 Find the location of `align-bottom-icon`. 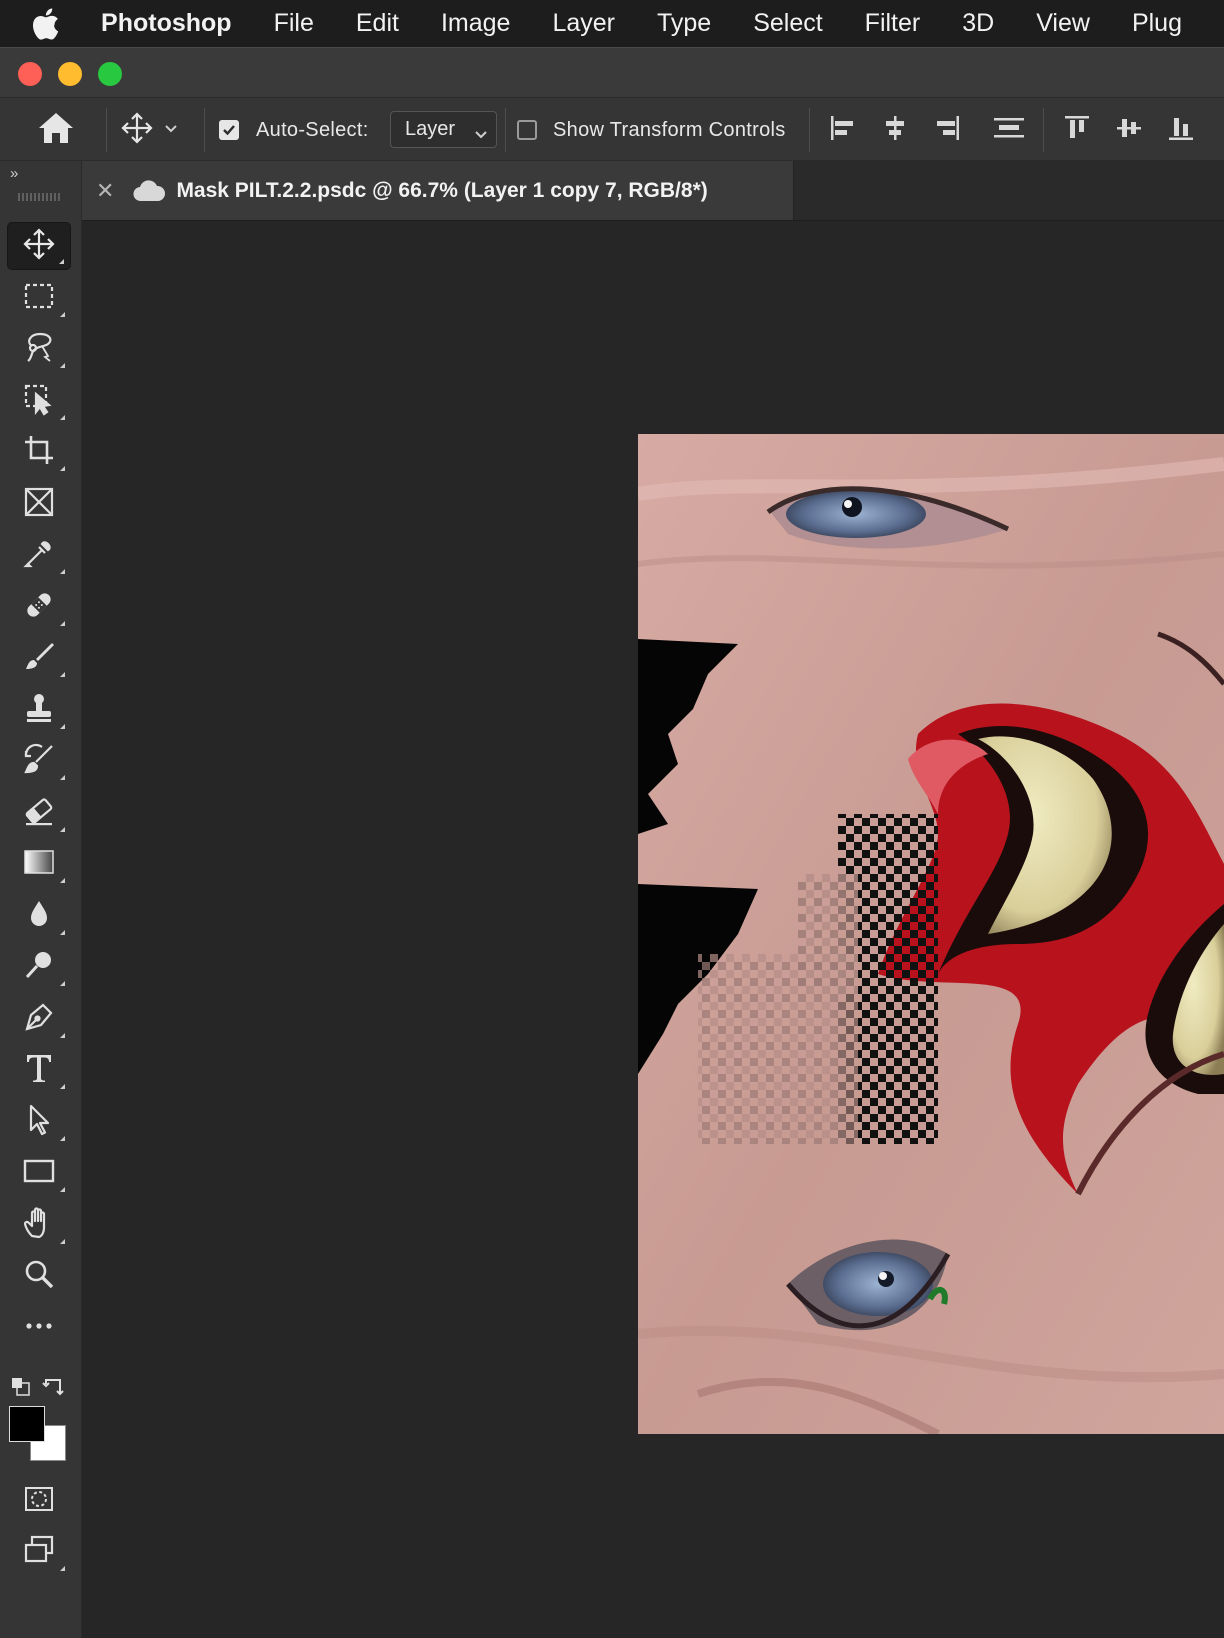

align-bottom-icon is located at coordinates (1181, 130).